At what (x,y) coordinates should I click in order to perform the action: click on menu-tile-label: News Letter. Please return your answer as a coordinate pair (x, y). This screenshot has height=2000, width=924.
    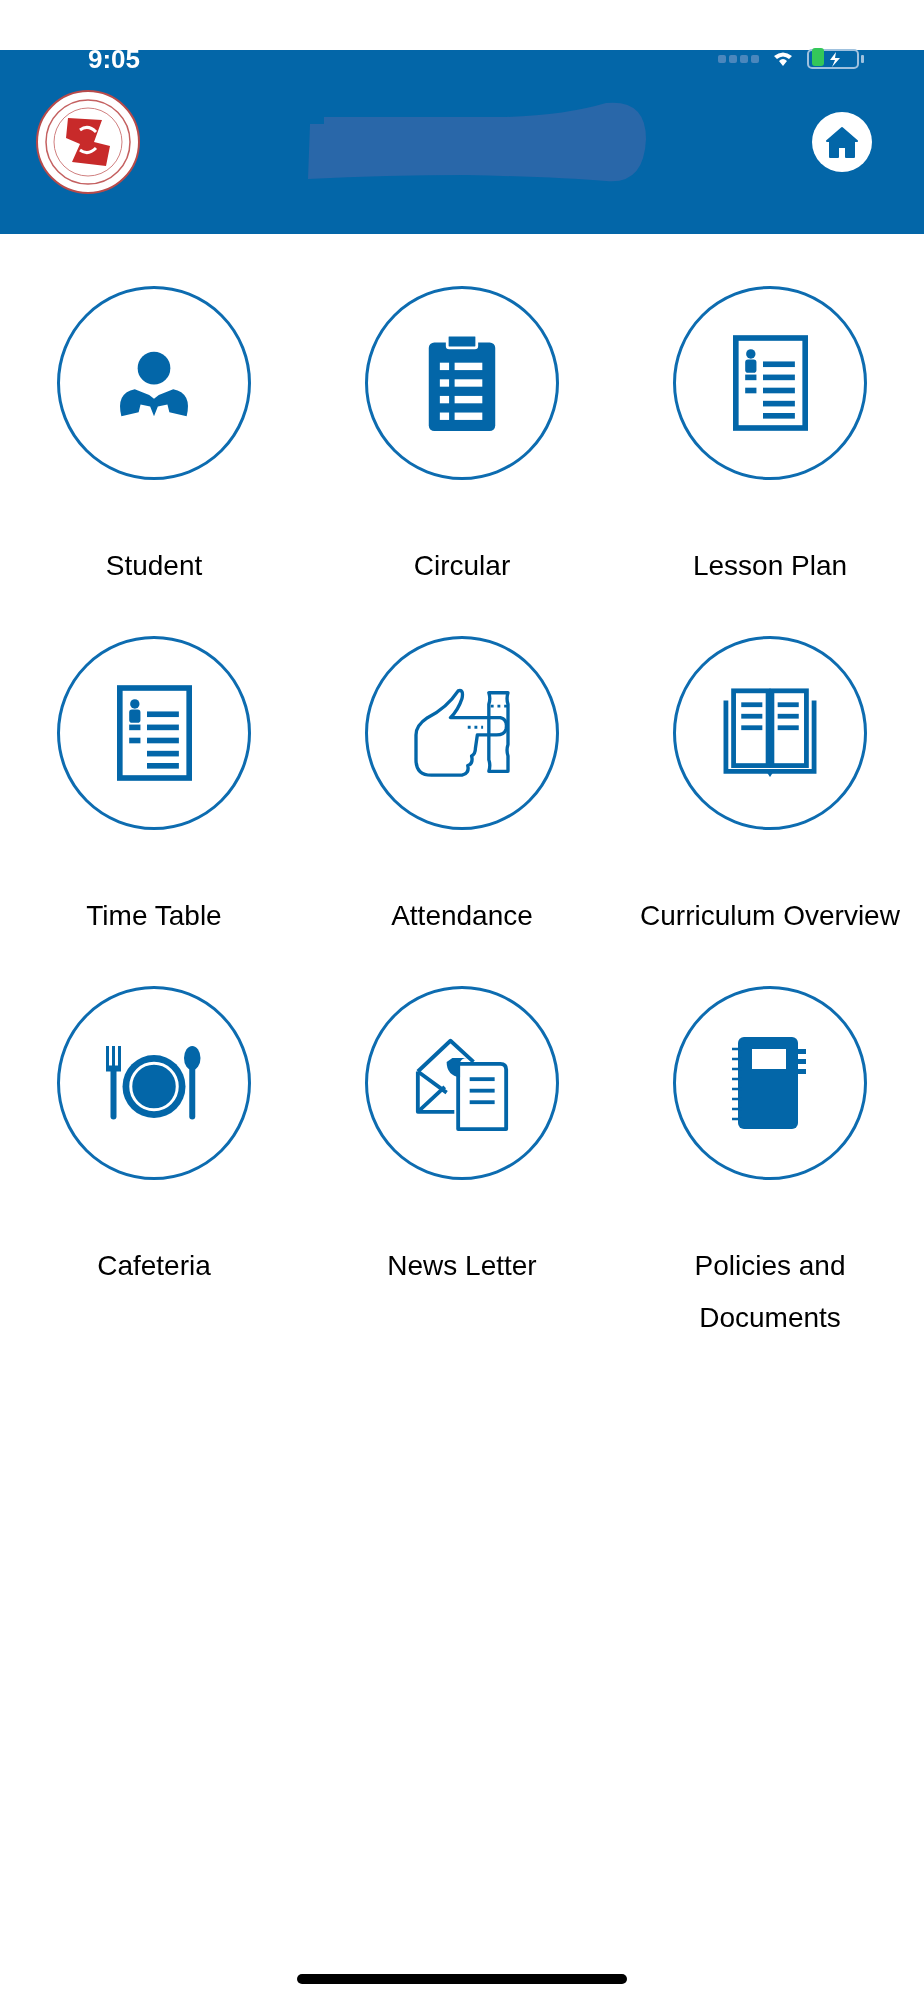
    Looking at the image, I should click on (462, 1266).